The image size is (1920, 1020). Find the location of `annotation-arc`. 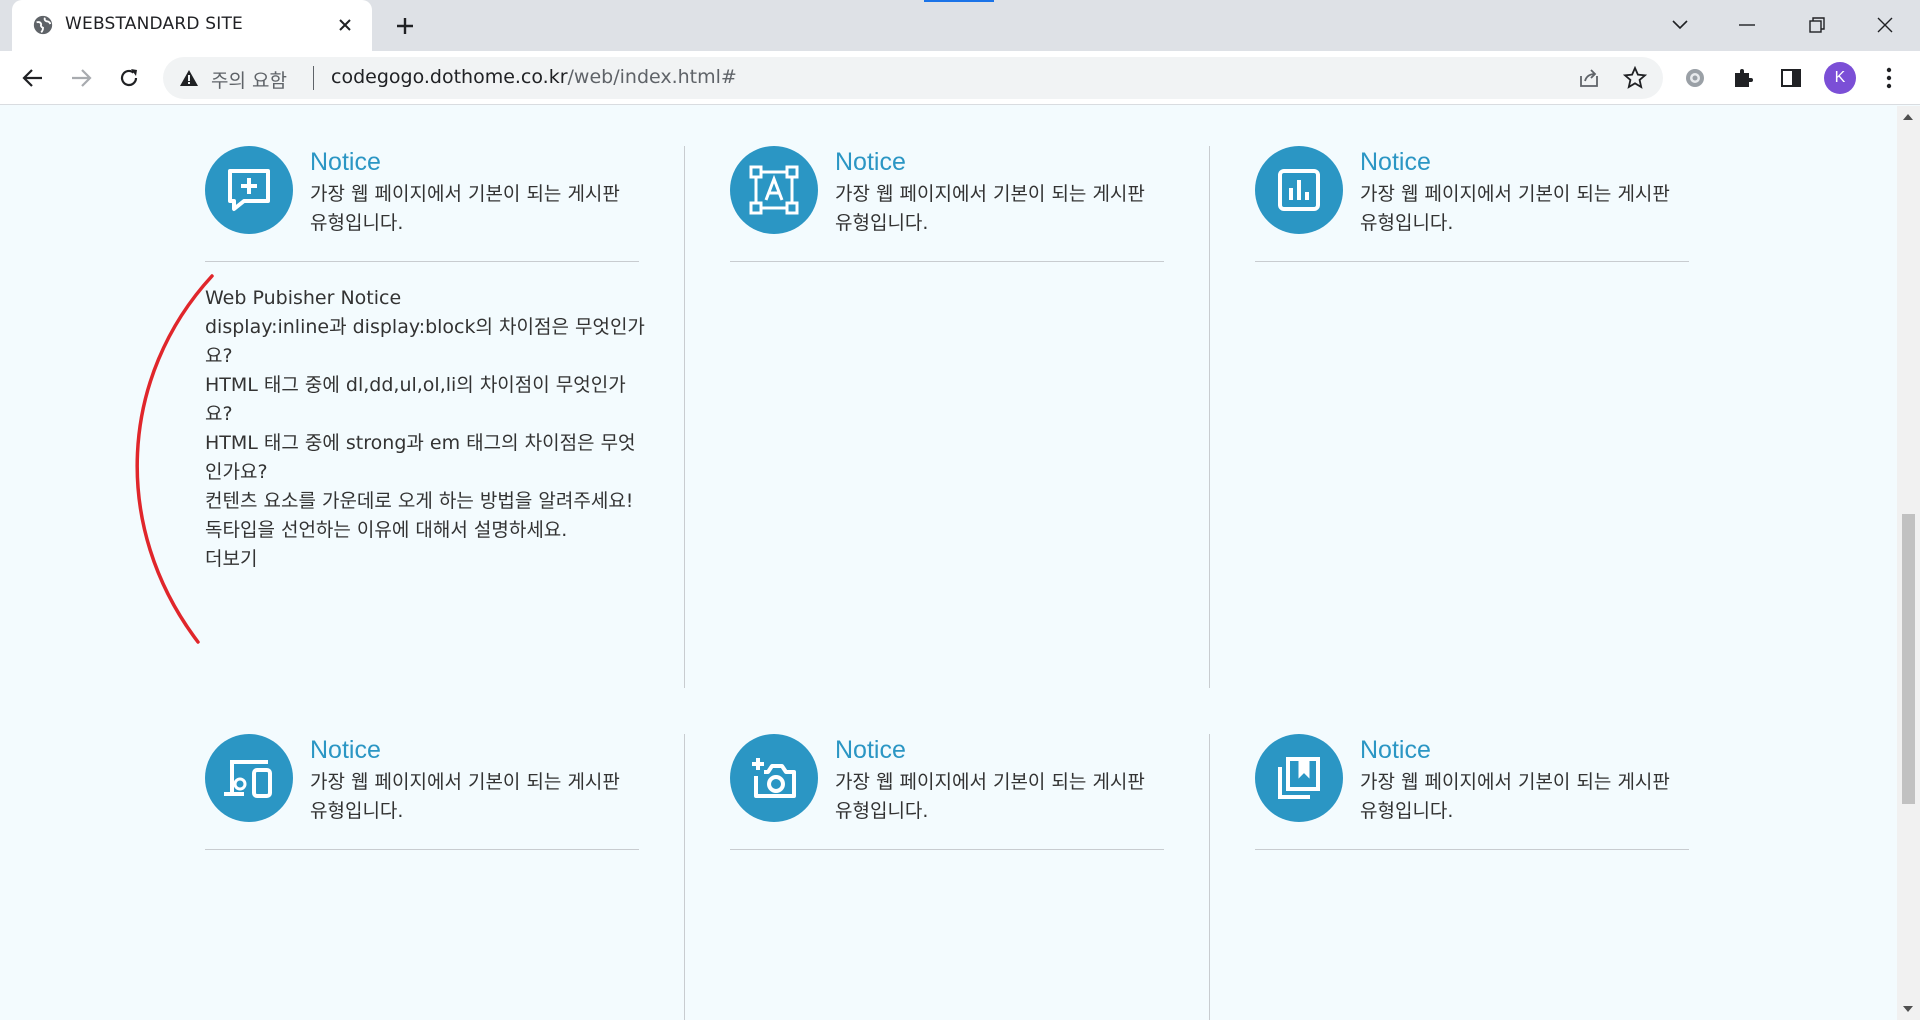

annotation-arc is located at coordinates (174, 459).